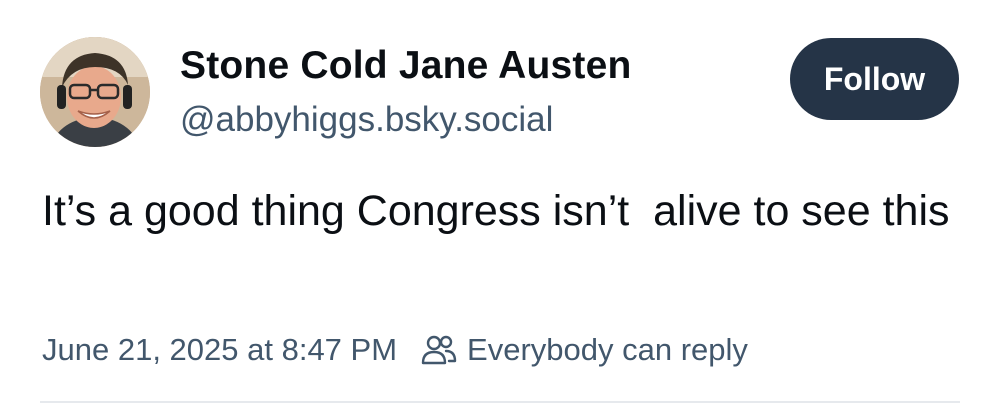 The height and width of the screenshot is (405, 1000). What do you see at coordinates (874, 79) in the screenshot?
I see `follow-button: Follow` at bounding box center [874, 79].